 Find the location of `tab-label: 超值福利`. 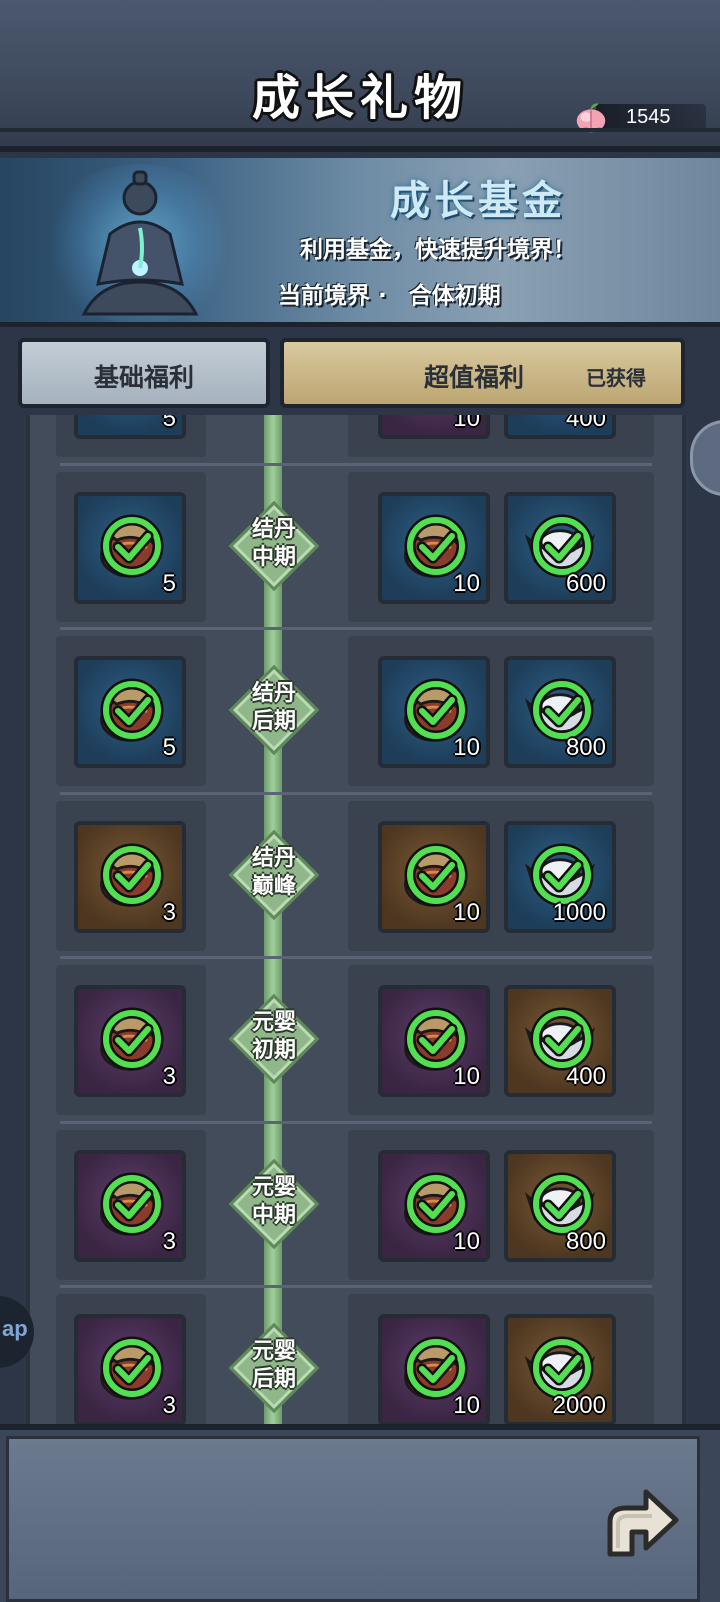

tab-label: 超值福利 is located at coordinates (474, 377).